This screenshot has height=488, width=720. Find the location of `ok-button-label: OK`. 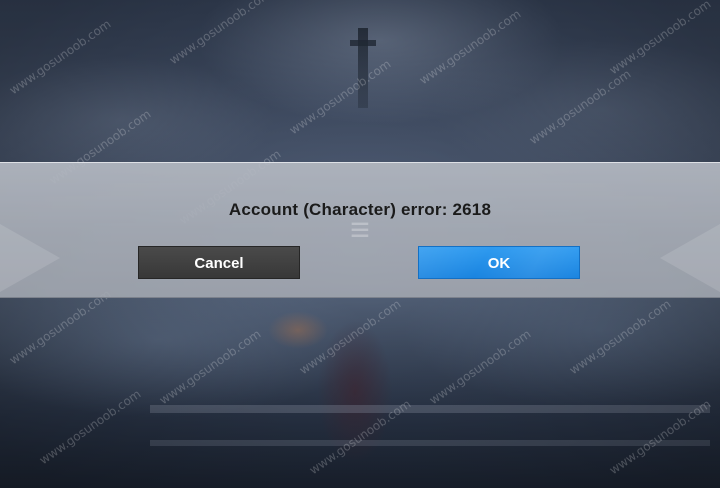

ok-button-label: OK is located at coordinates (499, 263).